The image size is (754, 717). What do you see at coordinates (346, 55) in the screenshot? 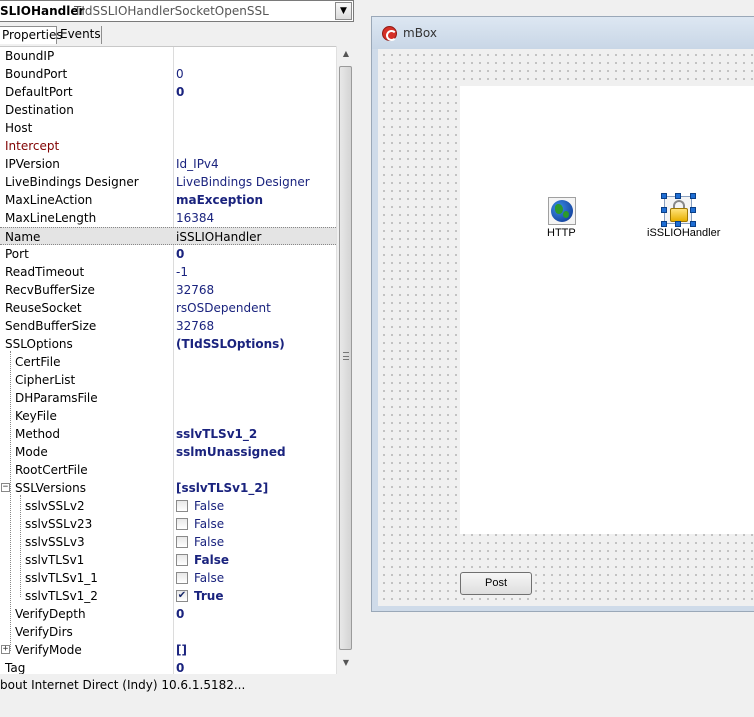
I see `scroll-up-icon: ▲` at bounding box center [346, 55].